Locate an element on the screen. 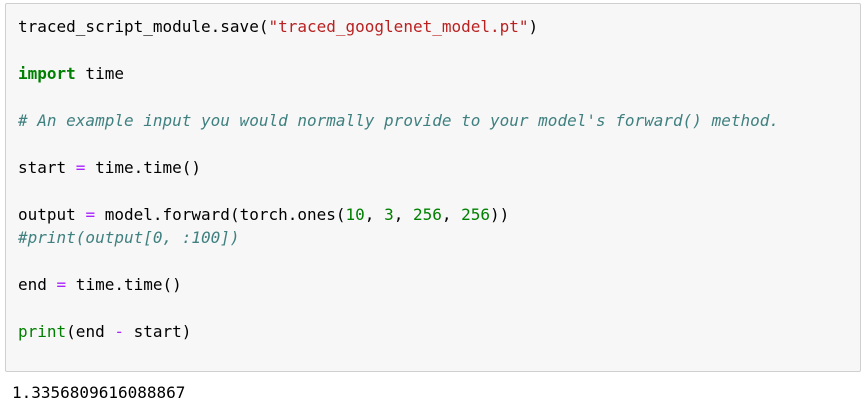  code-text: )) is located at coordinates (500, 214).